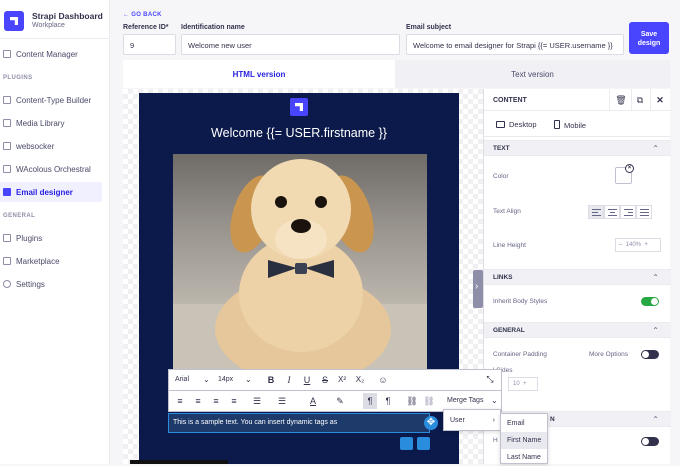  Describe the element at coordinates (234, 401) in the screenshot. I see `align-justify-icon: ≡` at that location.